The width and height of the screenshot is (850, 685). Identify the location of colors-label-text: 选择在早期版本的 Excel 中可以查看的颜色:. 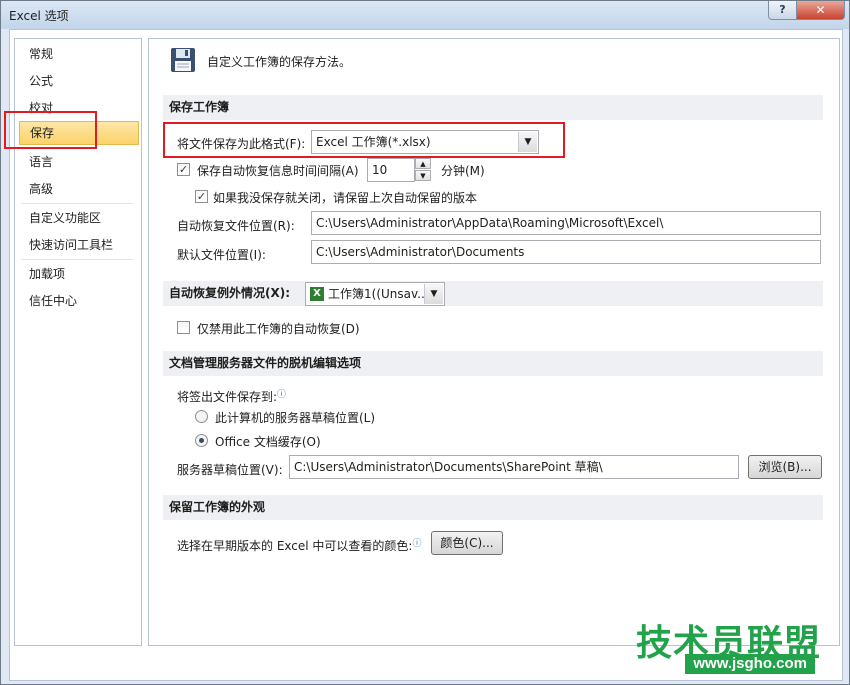
(295, 546).